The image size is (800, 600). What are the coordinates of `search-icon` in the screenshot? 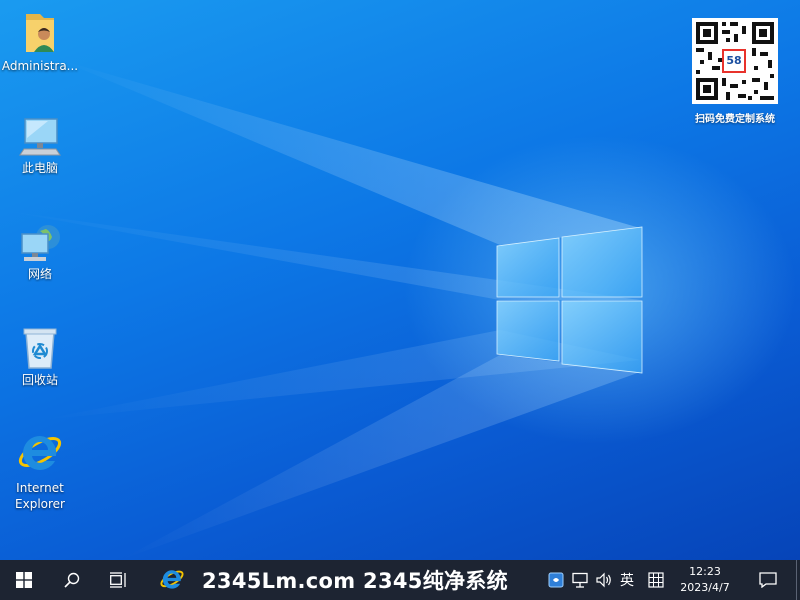 It's located at (72, 580).